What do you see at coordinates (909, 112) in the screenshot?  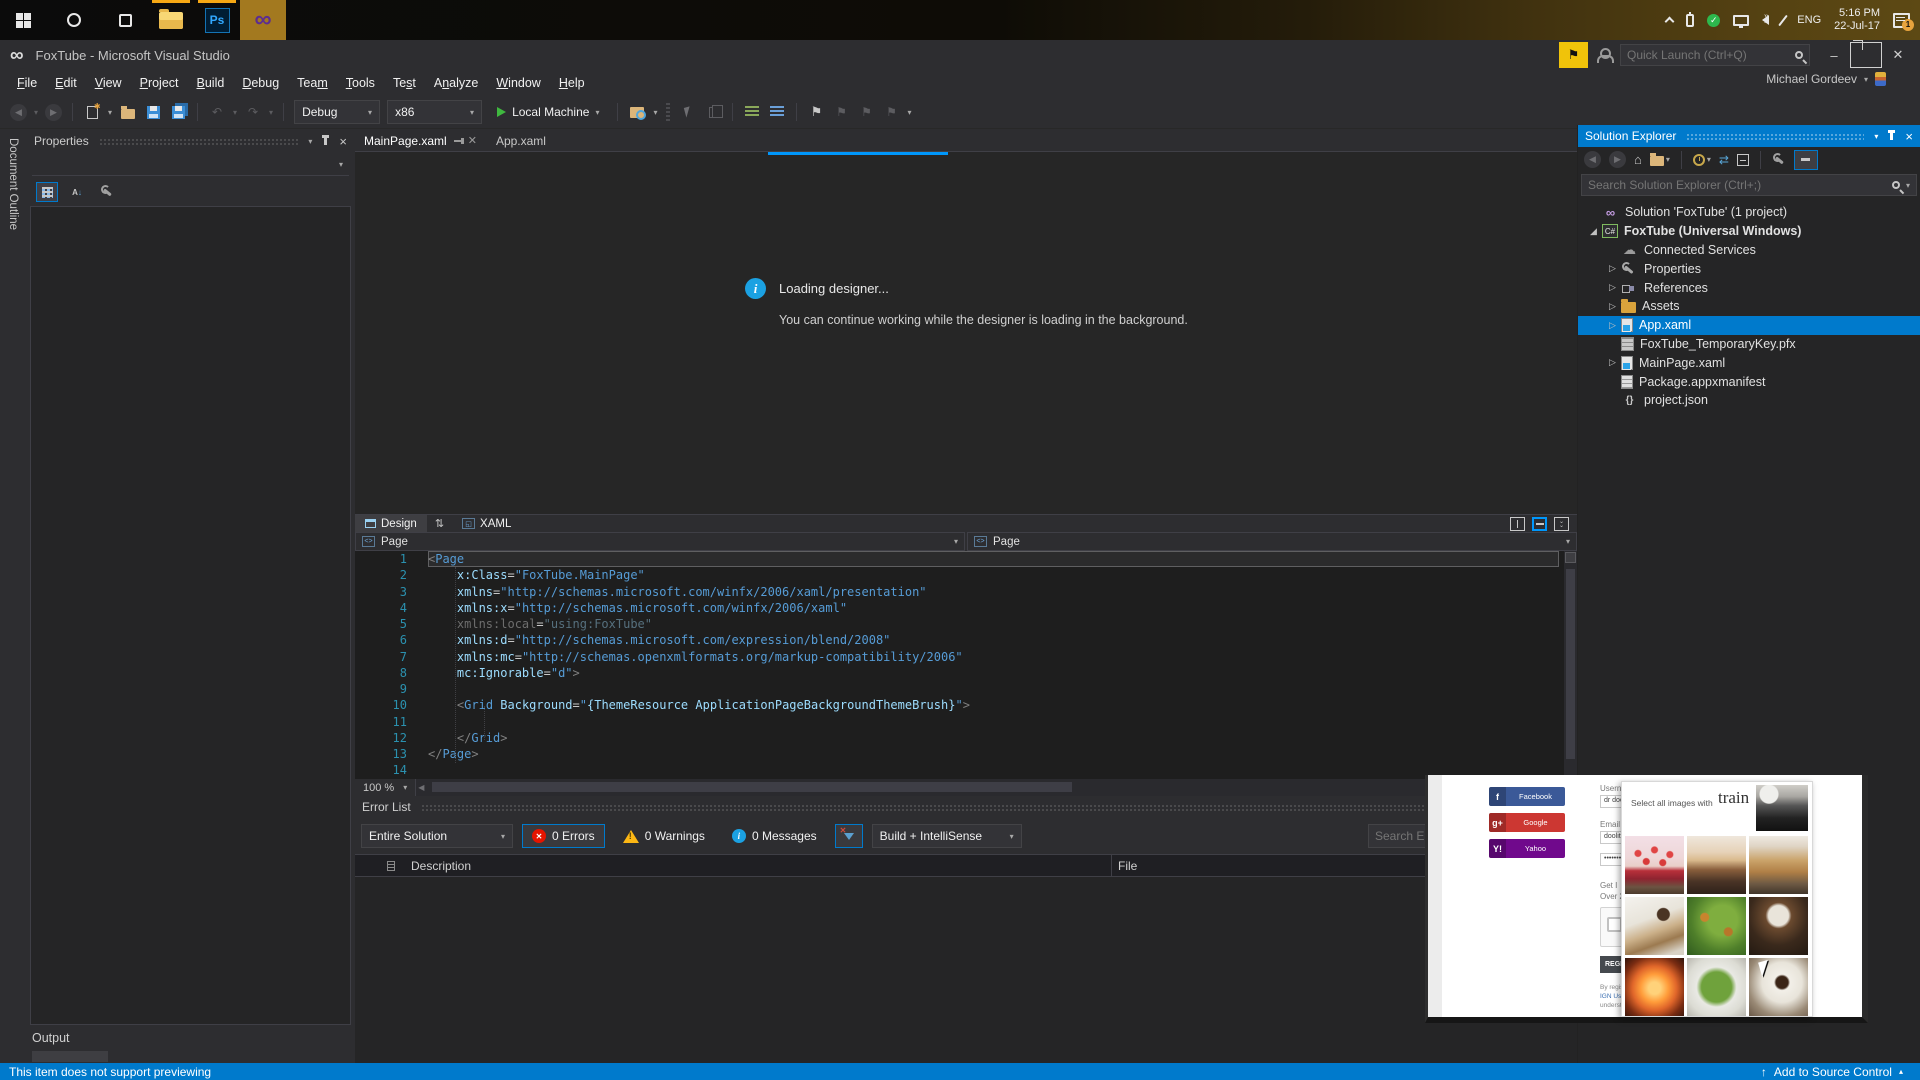 I see `bookmark-dropdown: ▾` at bounding box center [909, 112].